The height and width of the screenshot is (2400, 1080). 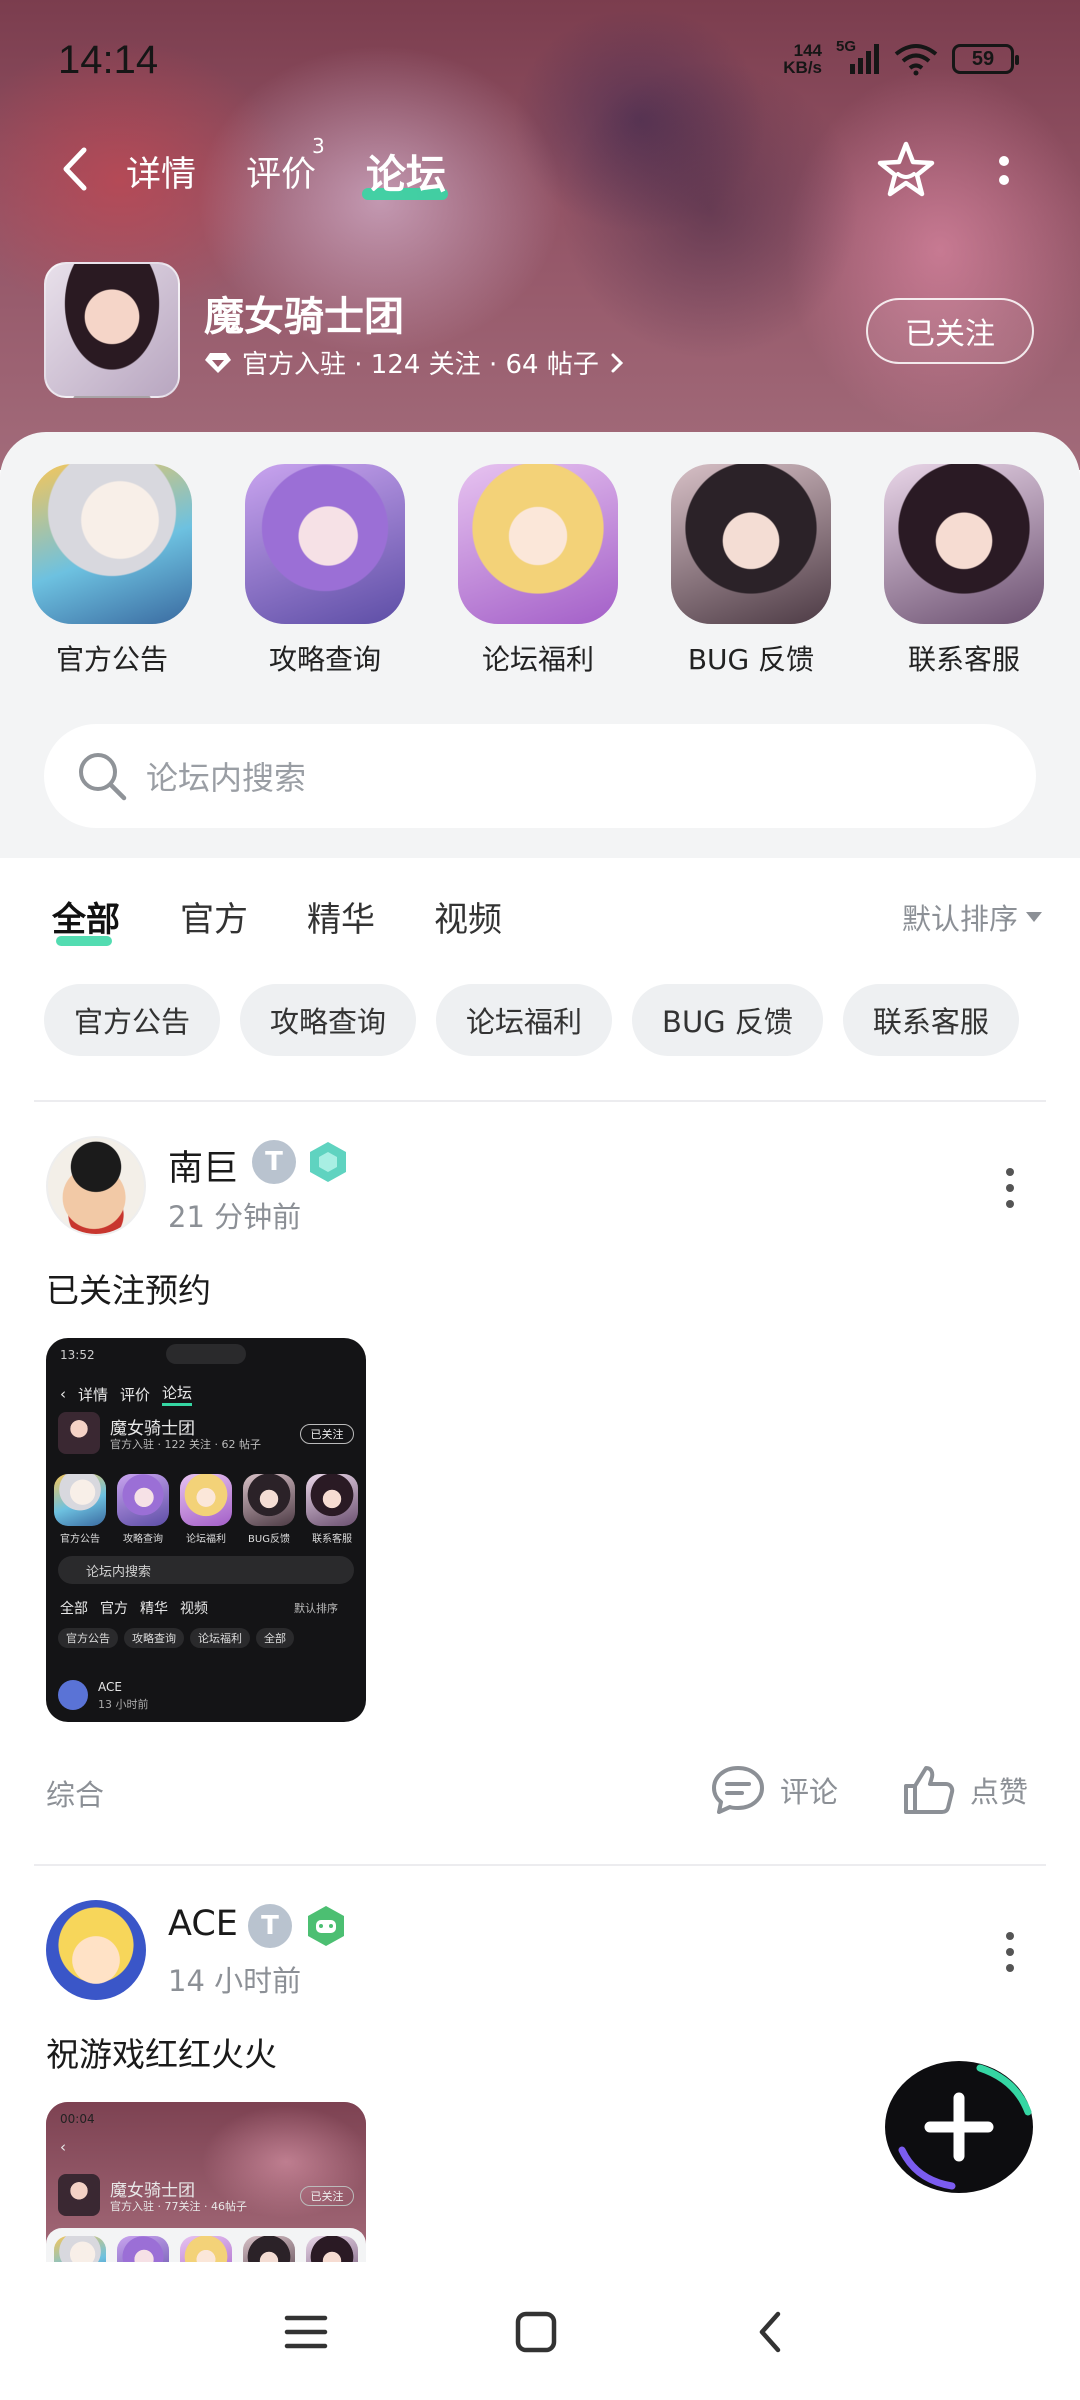 I want to click on category-chips: 官方公告 攻略查询 论坛福利 BUG 反馈 联系客服, so click(x=531, y=1020).